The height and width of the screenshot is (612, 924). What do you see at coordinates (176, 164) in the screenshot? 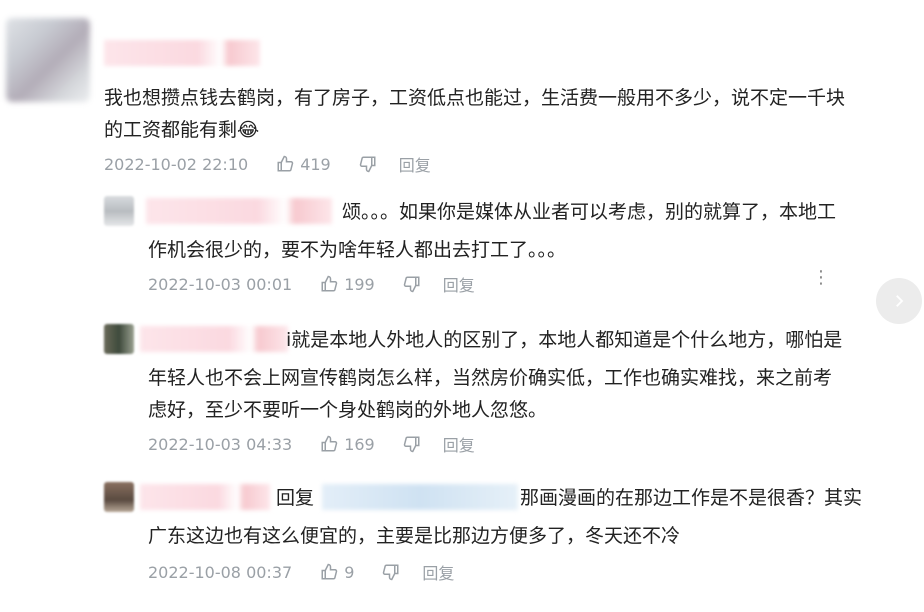
I see `comment-time: 2022-10-02 22:10` at bounding box center [176, 164].